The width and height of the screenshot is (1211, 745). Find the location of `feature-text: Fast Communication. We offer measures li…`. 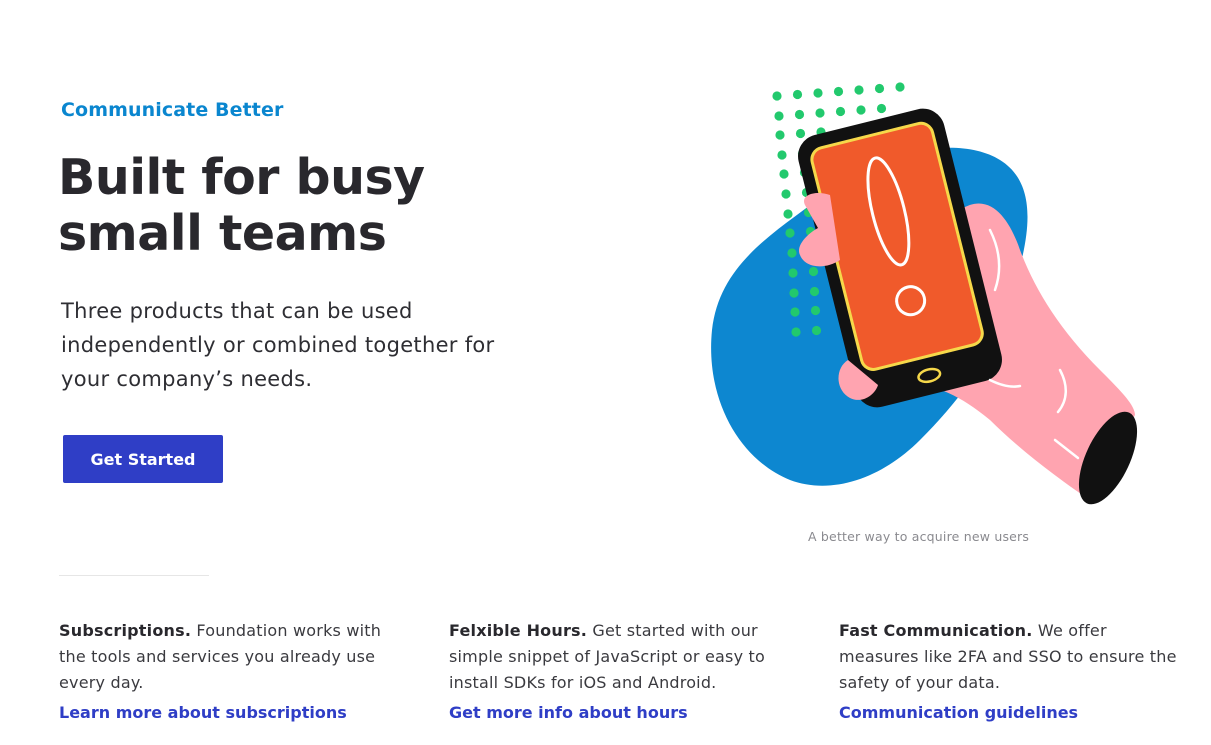

feature-text: Fast Communication. We offer measures li… is located at coordinates (1014, 657).